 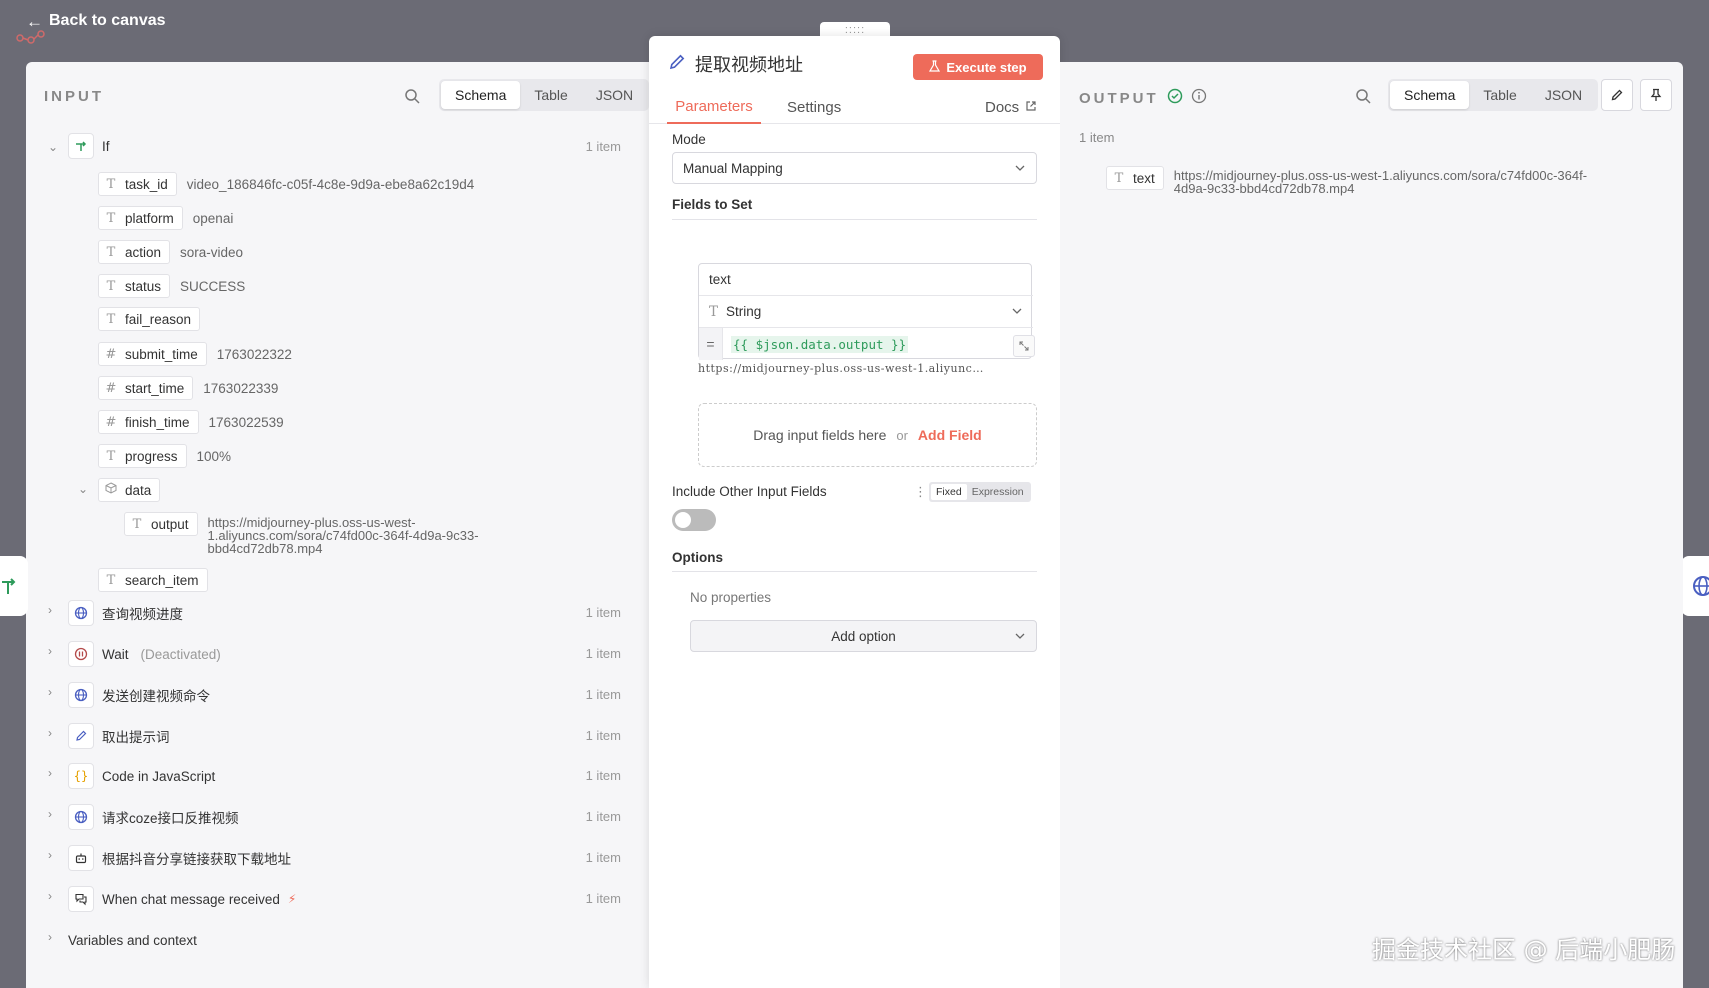 I want to click on tab-parameters: Parameters, so click(x=714, y=107).